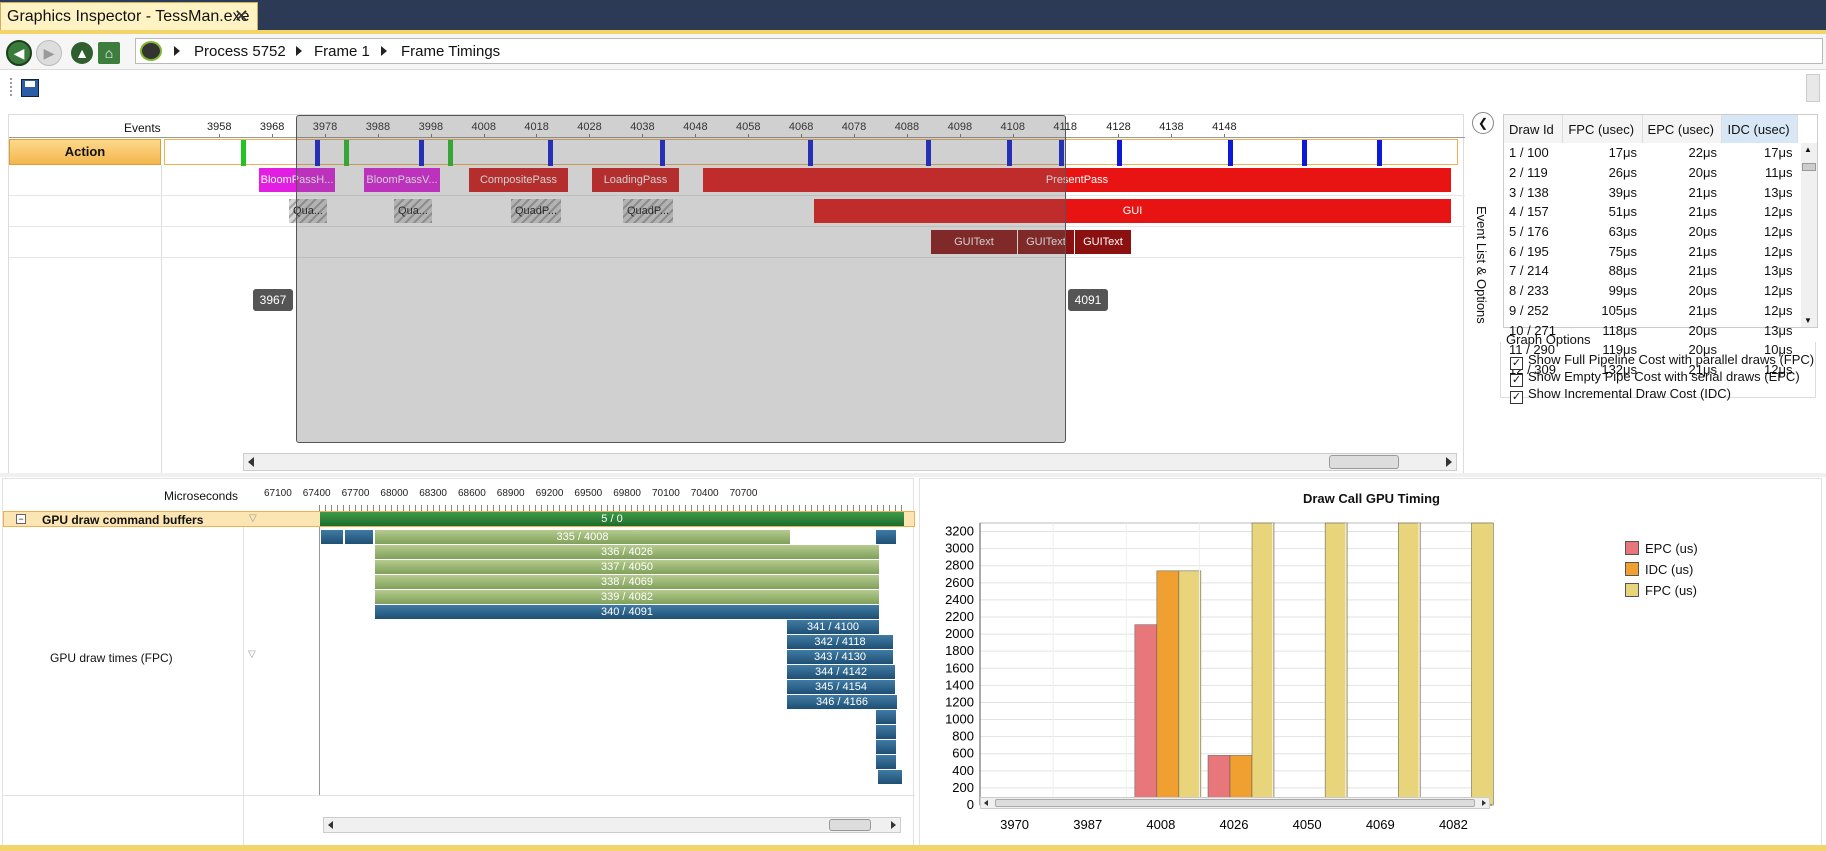  Describe the element at coordinates (1620, 395) in the screenshot. I see `option-idc: ✓ Show Incremental Draw Cost (IDC)` at that location.